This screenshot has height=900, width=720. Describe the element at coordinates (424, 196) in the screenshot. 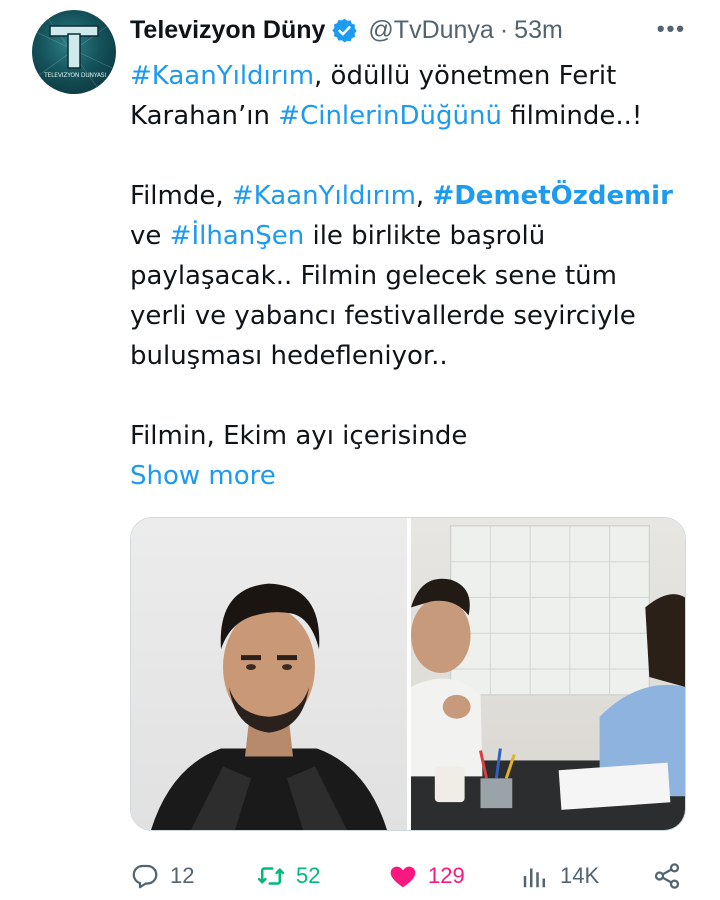

I see `text-segment: ,` at that location.